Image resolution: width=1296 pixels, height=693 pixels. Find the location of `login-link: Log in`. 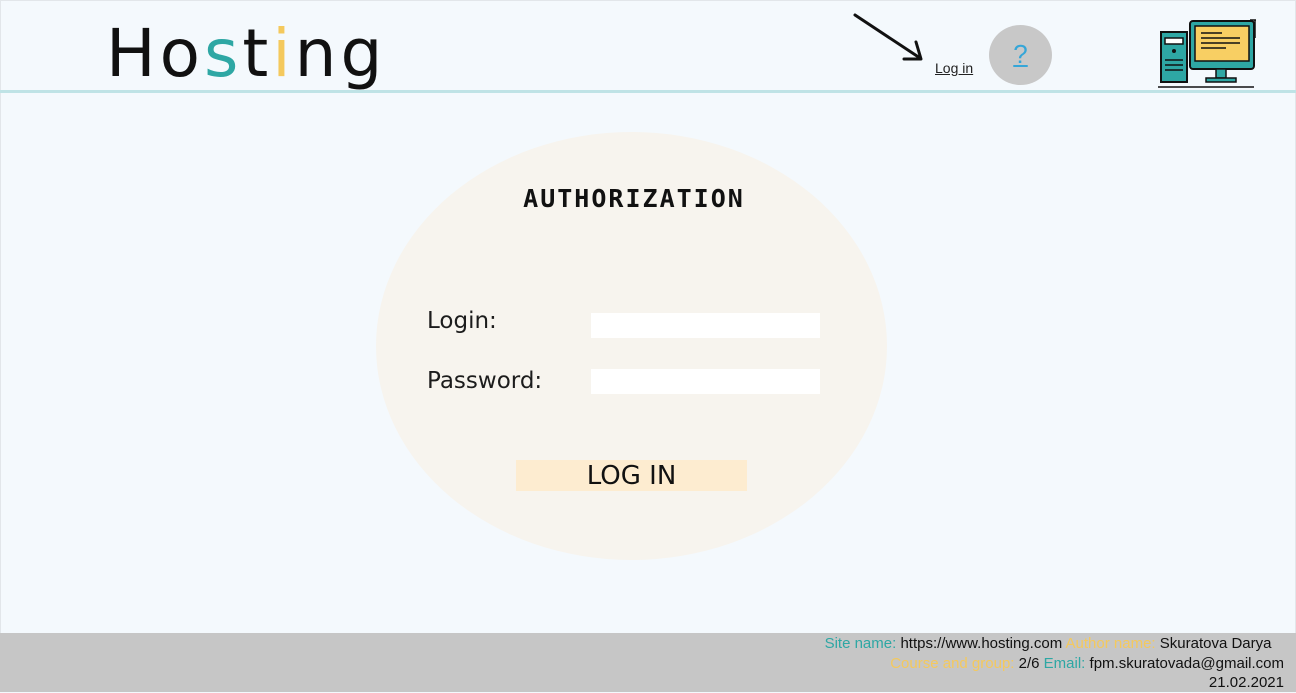

login-link: Log in is located at coordinates (954, 68).